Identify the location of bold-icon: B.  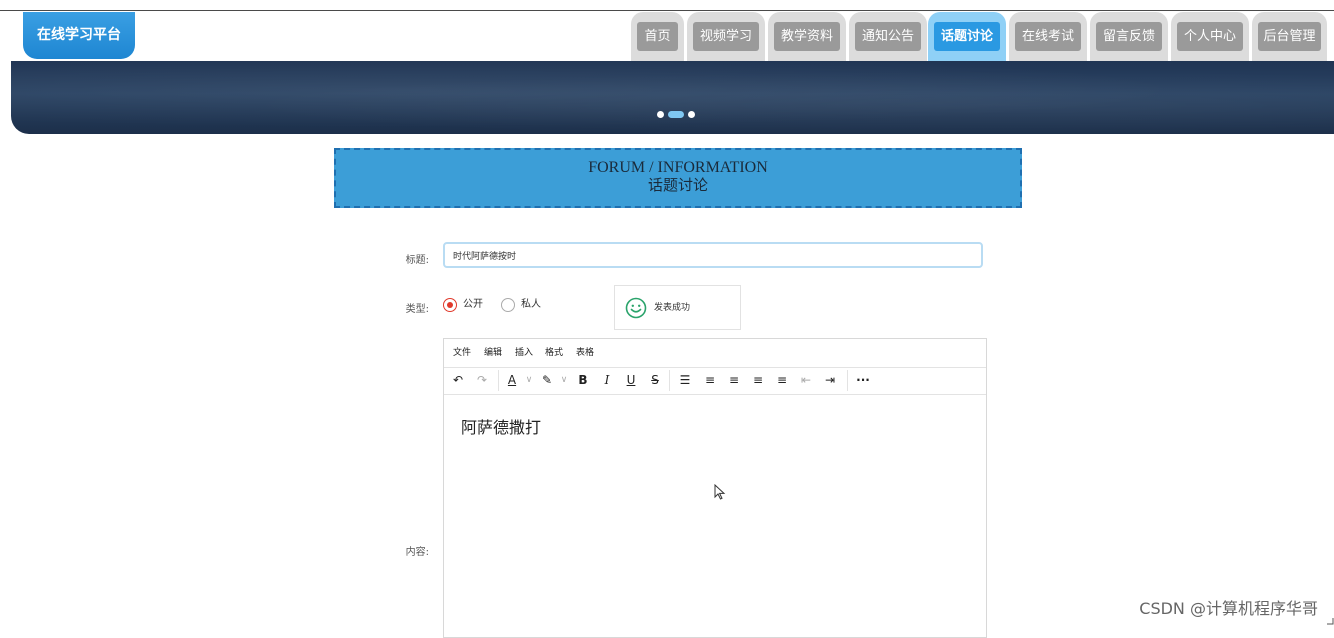
(583, 380).